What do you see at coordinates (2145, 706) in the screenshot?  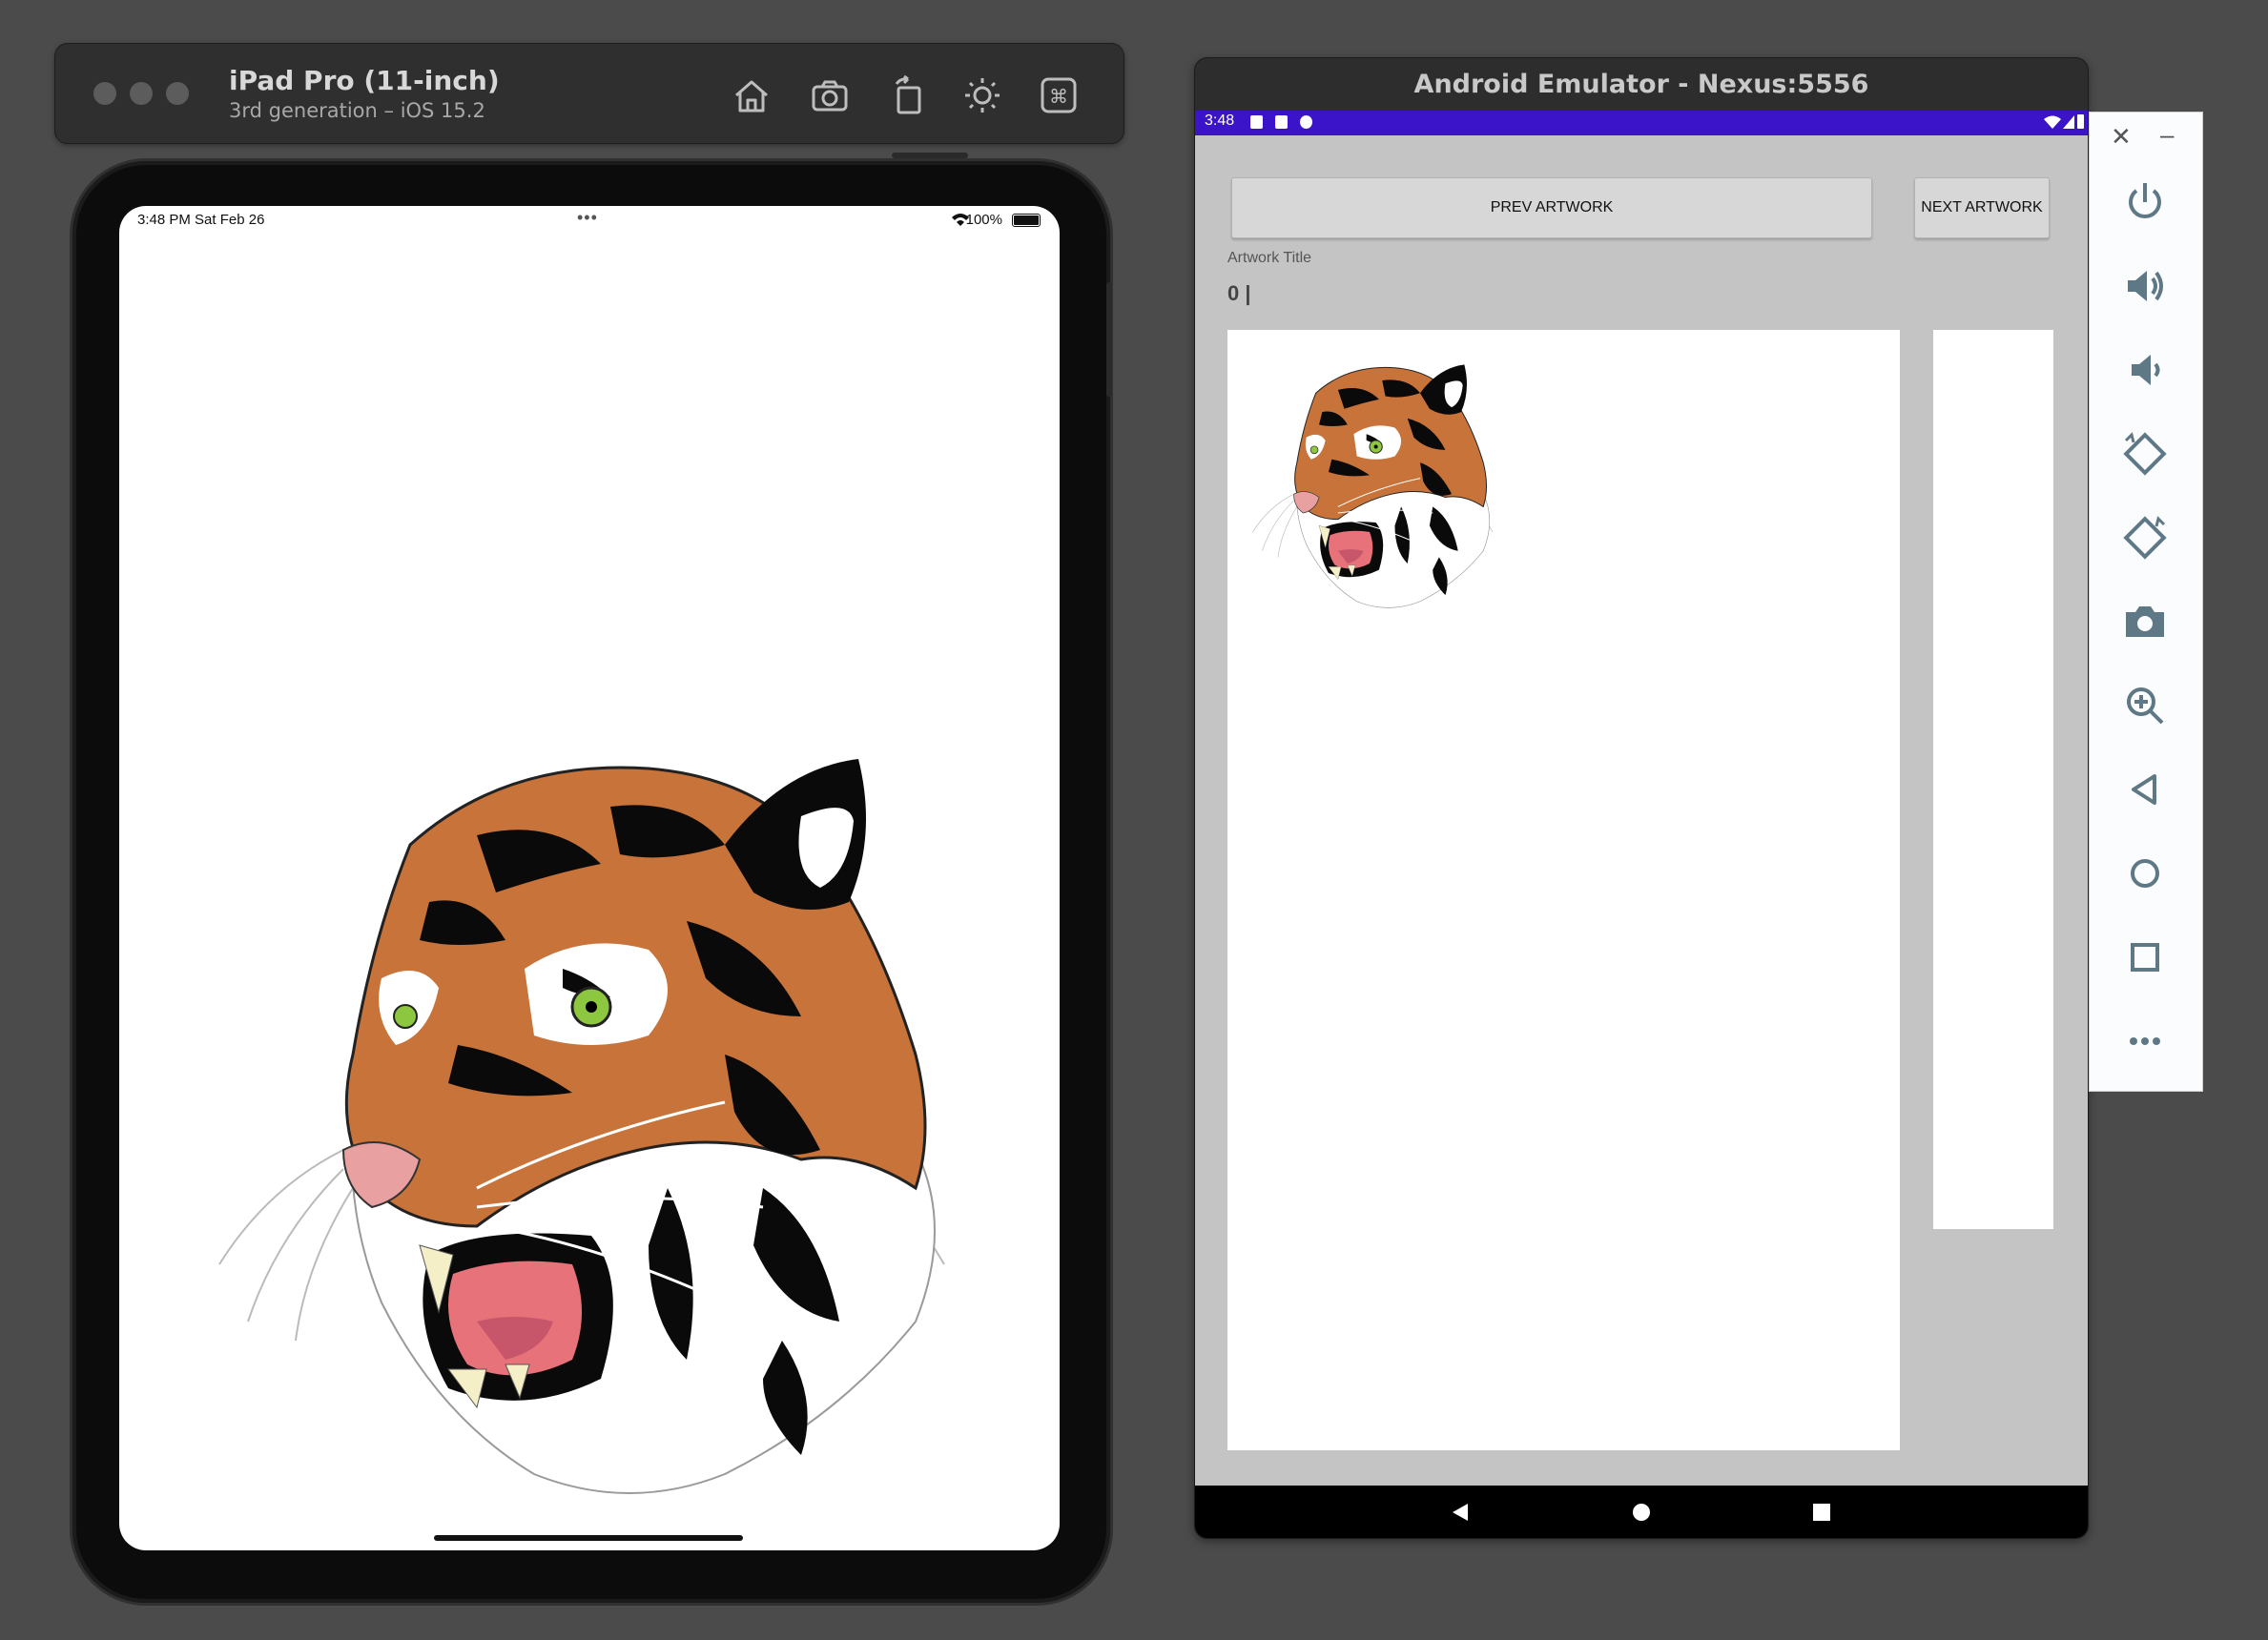 I see `zoom-icon` at bounding box center [2145, 706].